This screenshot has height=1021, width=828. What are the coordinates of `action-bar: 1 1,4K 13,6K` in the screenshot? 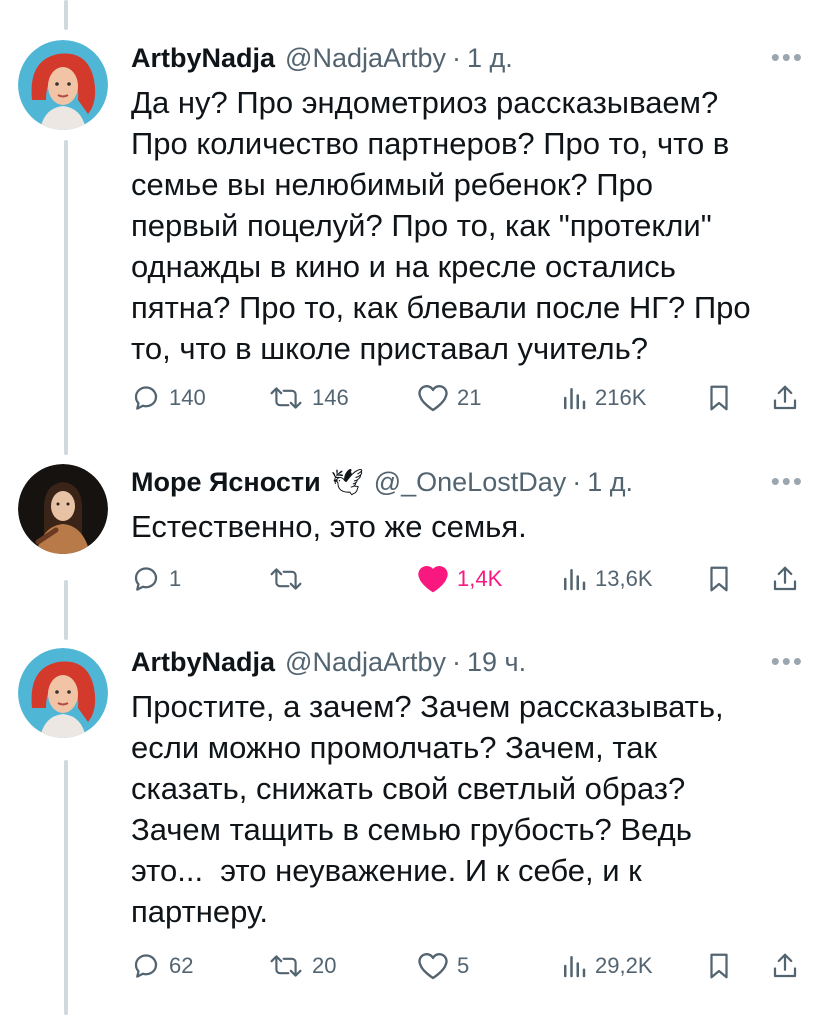 It's located at (471, 579).